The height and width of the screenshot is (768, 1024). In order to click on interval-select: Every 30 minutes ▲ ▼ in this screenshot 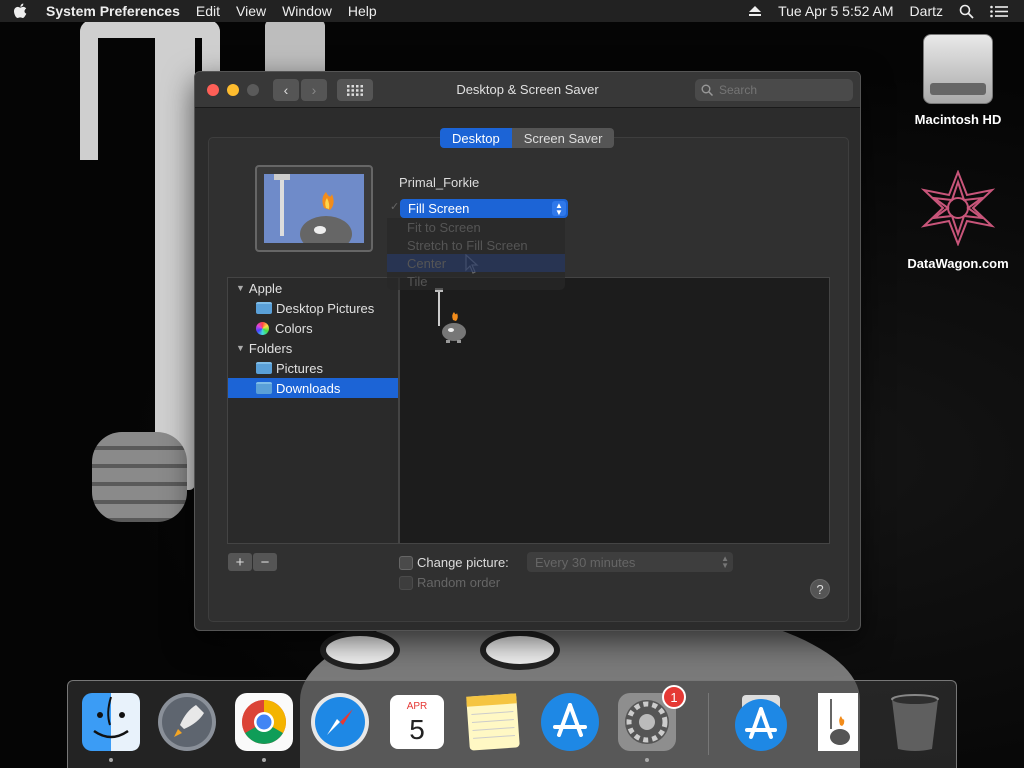, I will do `click(630, 562)`.